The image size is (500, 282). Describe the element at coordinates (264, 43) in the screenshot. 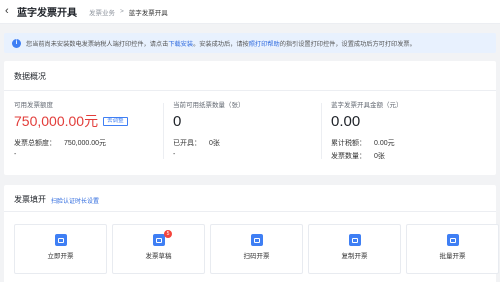

I see `print-help-link: 照打印帮助` at that location.